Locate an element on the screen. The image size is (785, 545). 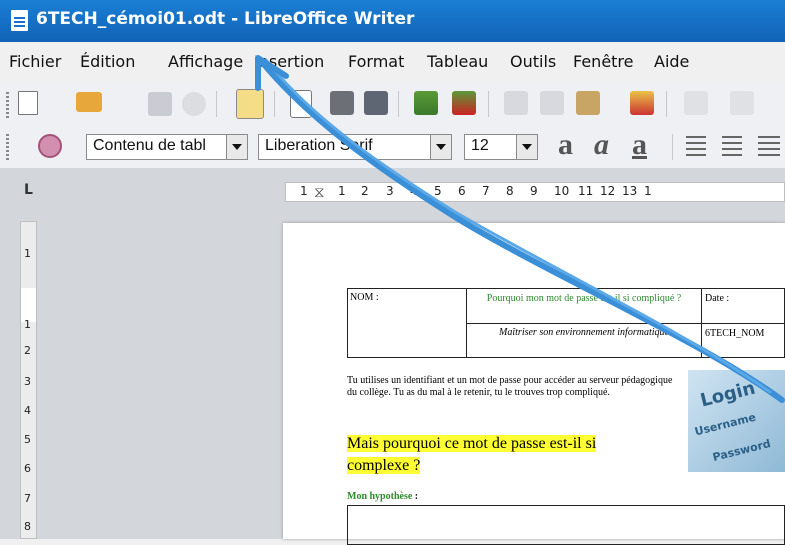
vertical-ruler: 1 1 2 3 4 5 6 7 8 is located at coordinates (28, 380).